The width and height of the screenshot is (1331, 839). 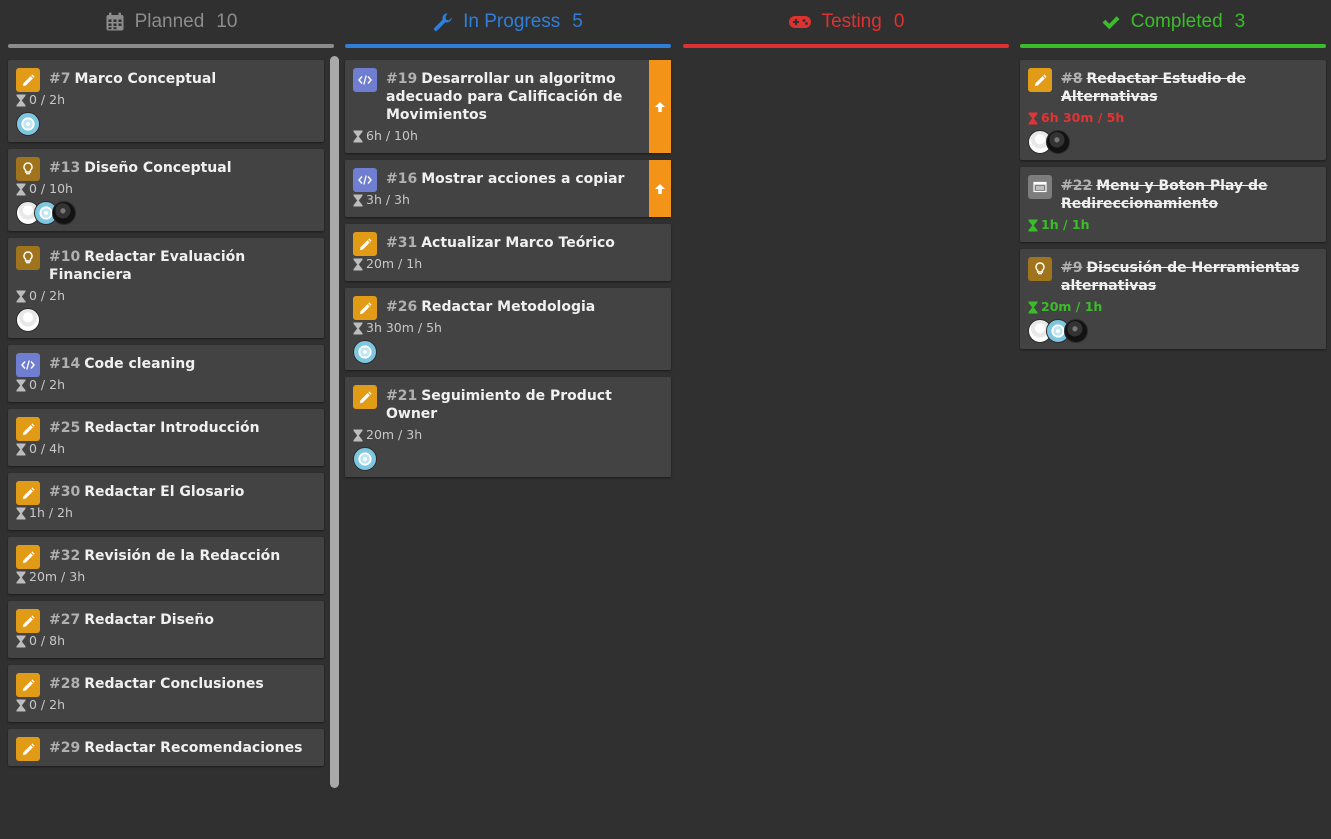 I want to click on task-card: #13 Diseño Conceptual 0 / 10h, so click(x=166, y=190).